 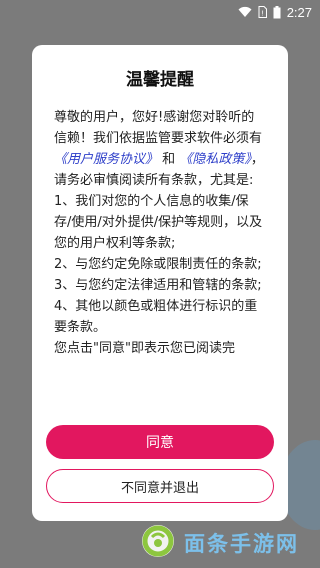 What do you see at coordinates (158, 264) in the screenshot?
I see `terms-item-2: 2、与您约定免除或限制责任的条款;` at bounding box center [158, 264].